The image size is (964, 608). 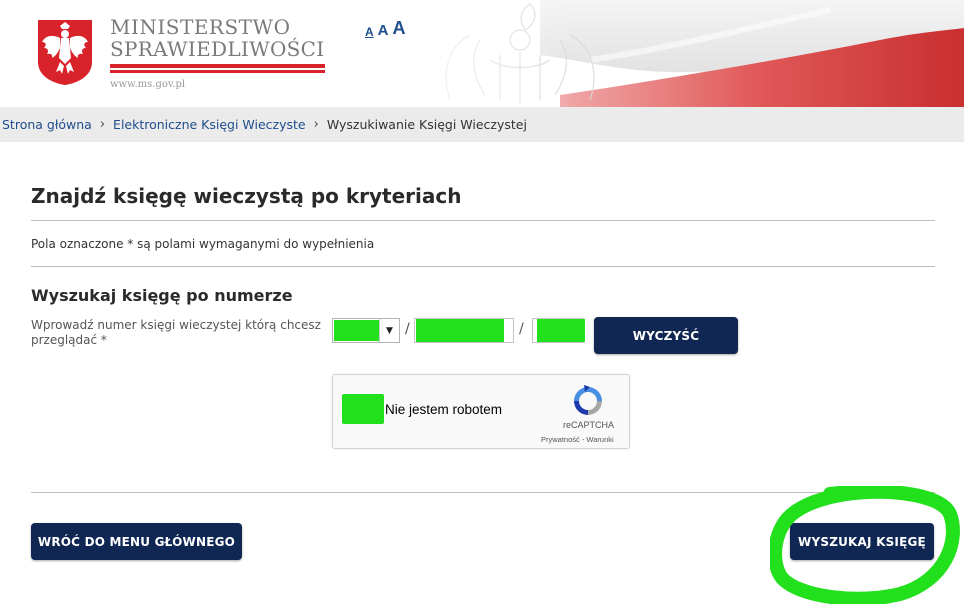 I want to click on recaptcha-label: Nie jestem robotem, so click(x=444, y=409).